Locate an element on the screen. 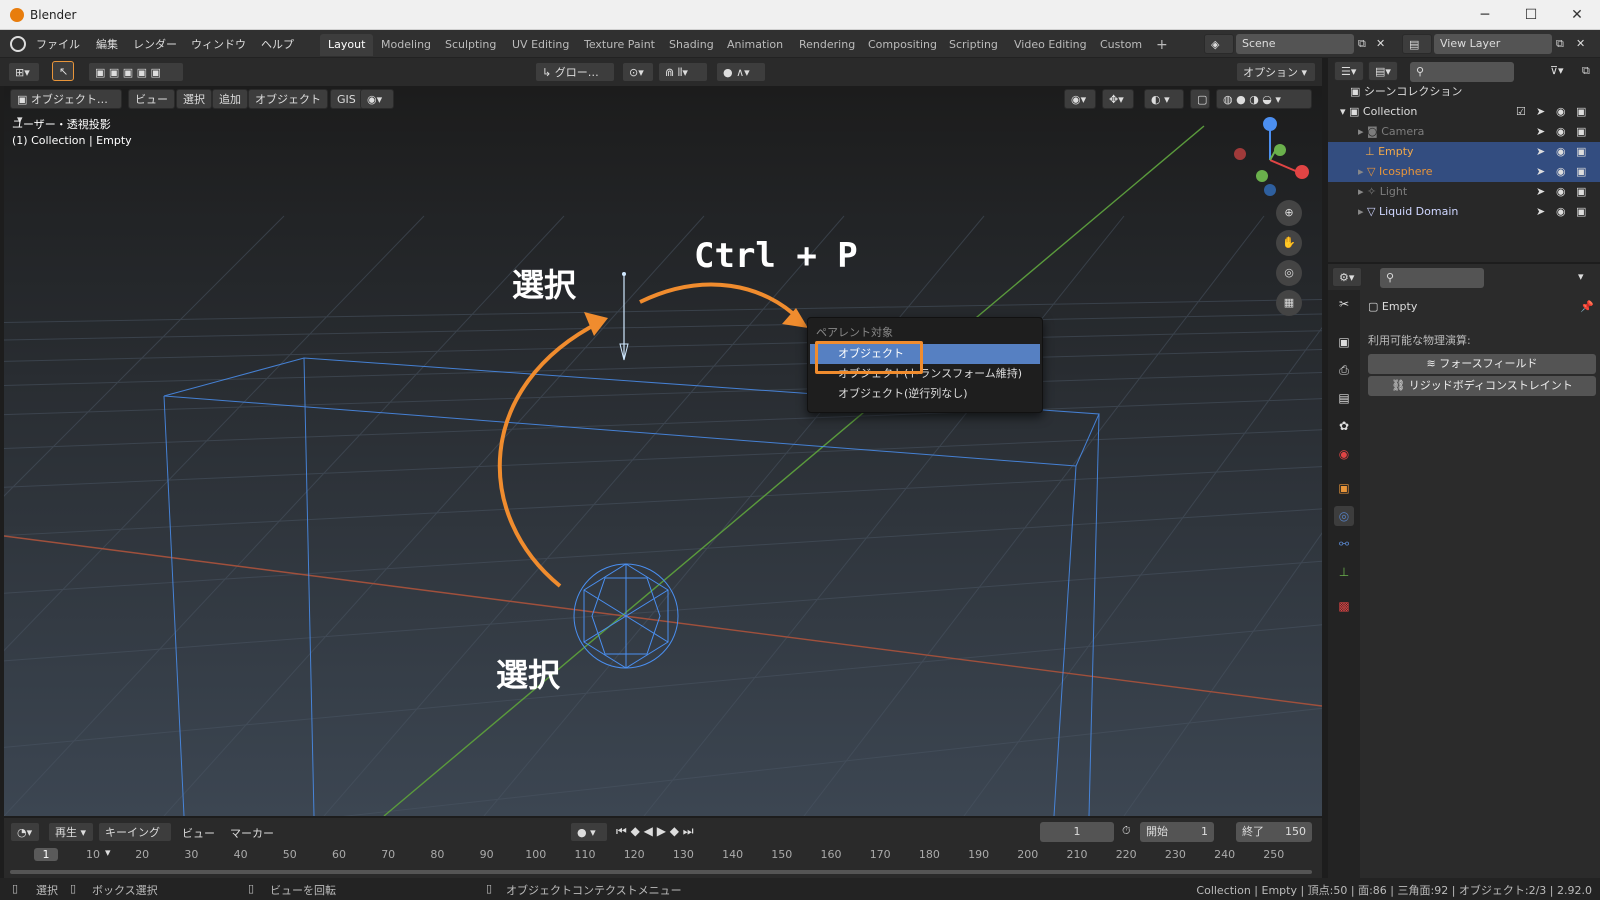 This screenshot has height=900, width=1600. proportional-edit-icon: ● ∧▾ is located at coordinates (741, 72).